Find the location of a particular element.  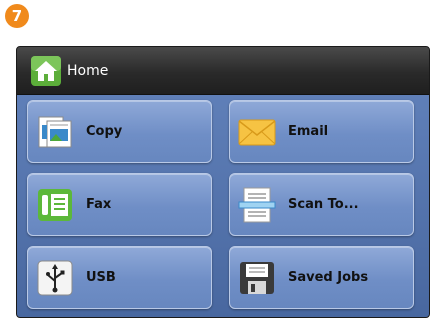

usb-button: USB is located at coordinates (119, 277).